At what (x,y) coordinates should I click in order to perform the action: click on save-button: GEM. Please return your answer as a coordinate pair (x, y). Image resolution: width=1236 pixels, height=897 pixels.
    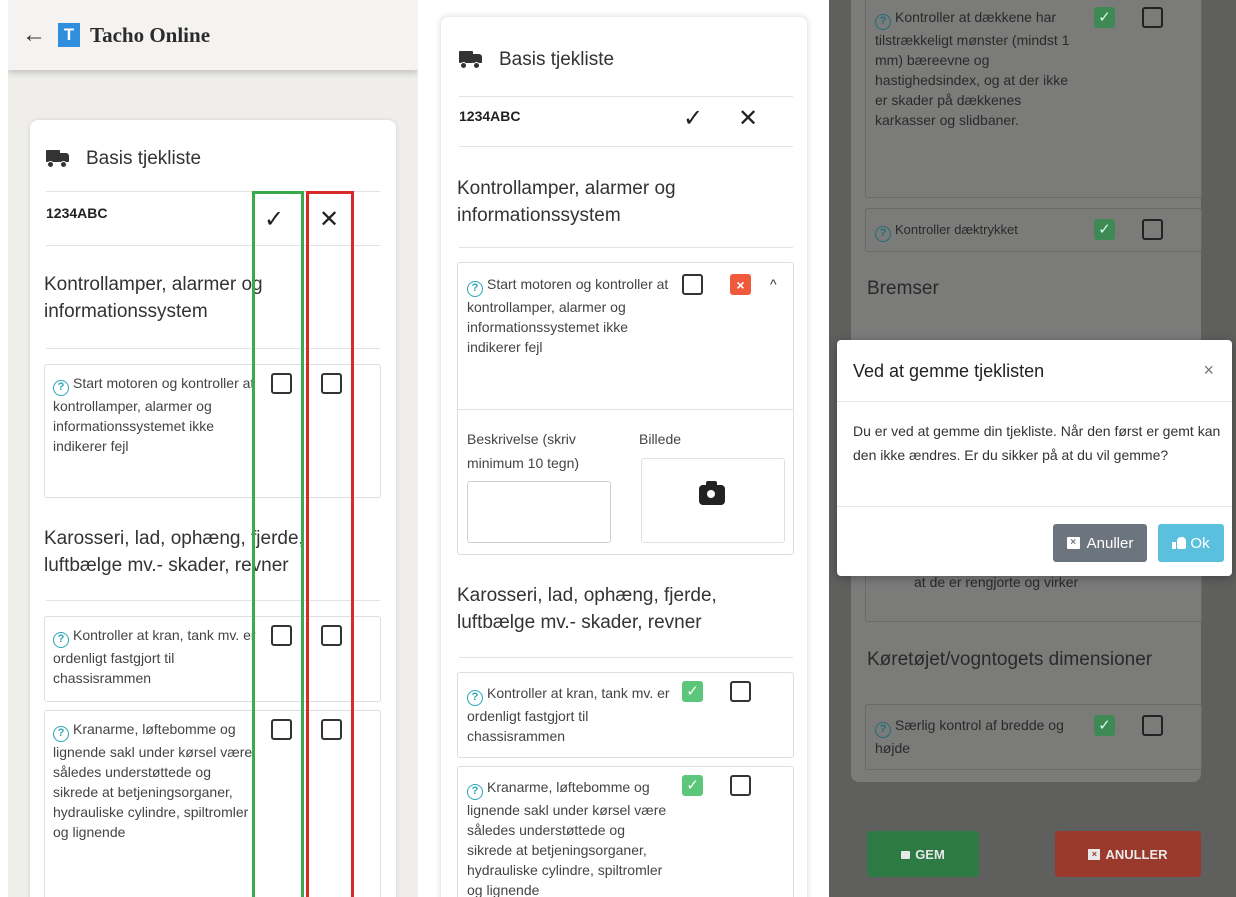
    Looking at the image, I should click on (923, 854).